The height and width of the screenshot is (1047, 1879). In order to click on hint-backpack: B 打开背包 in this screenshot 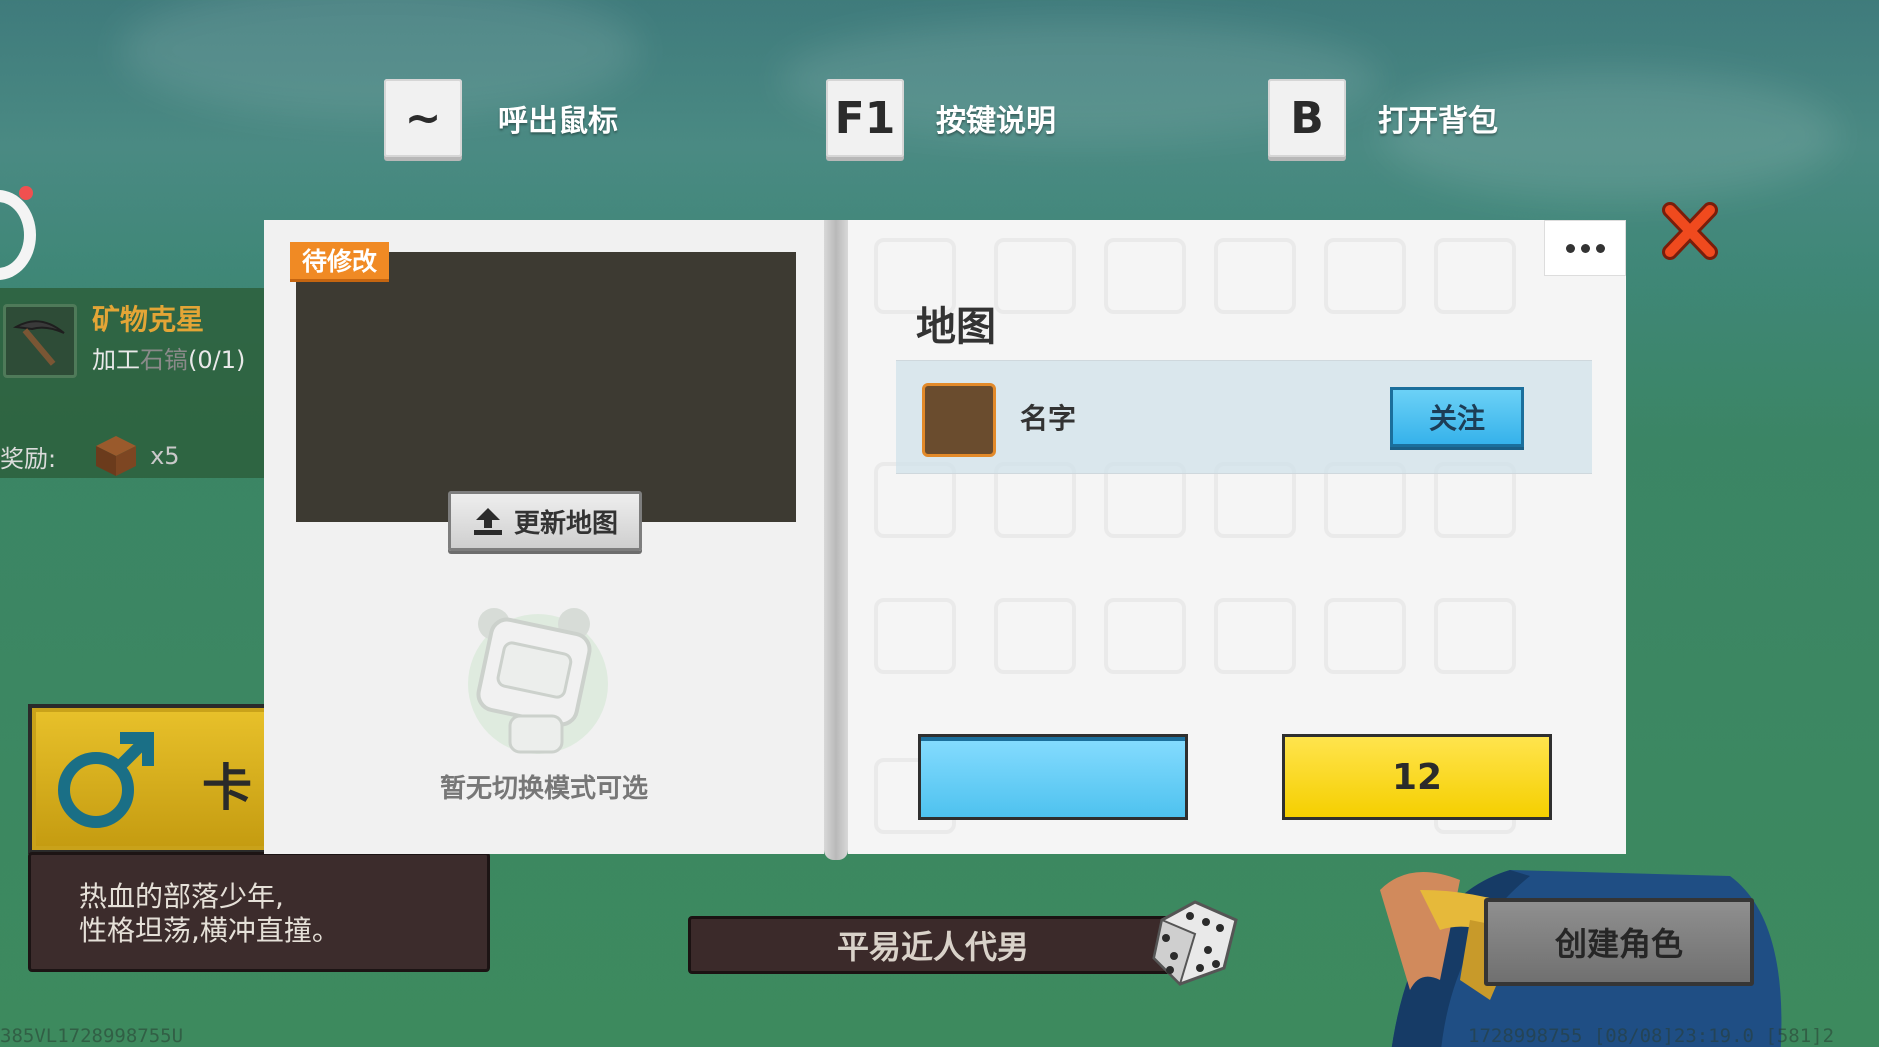, I will do `click(1383, 118)`.